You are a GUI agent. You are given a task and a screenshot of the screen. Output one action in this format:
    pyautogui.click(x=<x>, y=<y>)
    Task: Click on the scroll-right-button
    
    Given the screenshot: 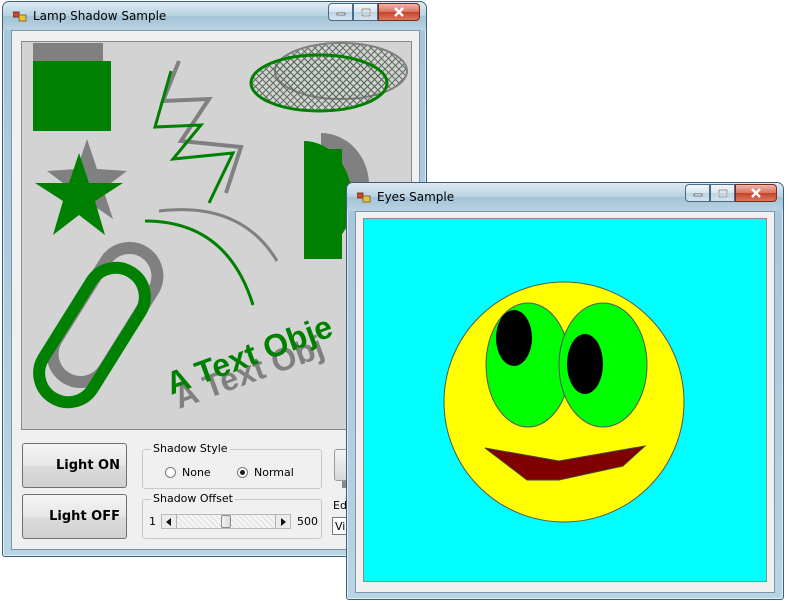 What is the action you would take?
    pyautogui.click(x=282, y=521)
    